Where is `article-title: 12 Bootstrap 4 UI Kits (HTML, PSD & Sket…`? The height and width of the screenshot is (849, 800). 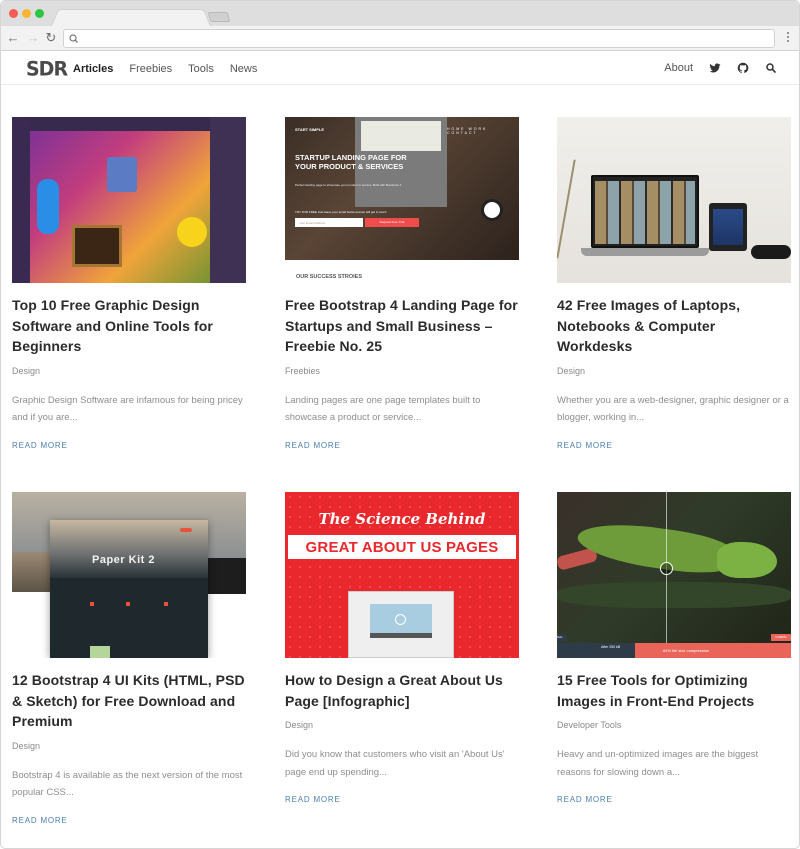
article-title: 12 Bootstrap 4 UI Kits (HTML, PSD & Sket… is located at coordinates (129, 701).